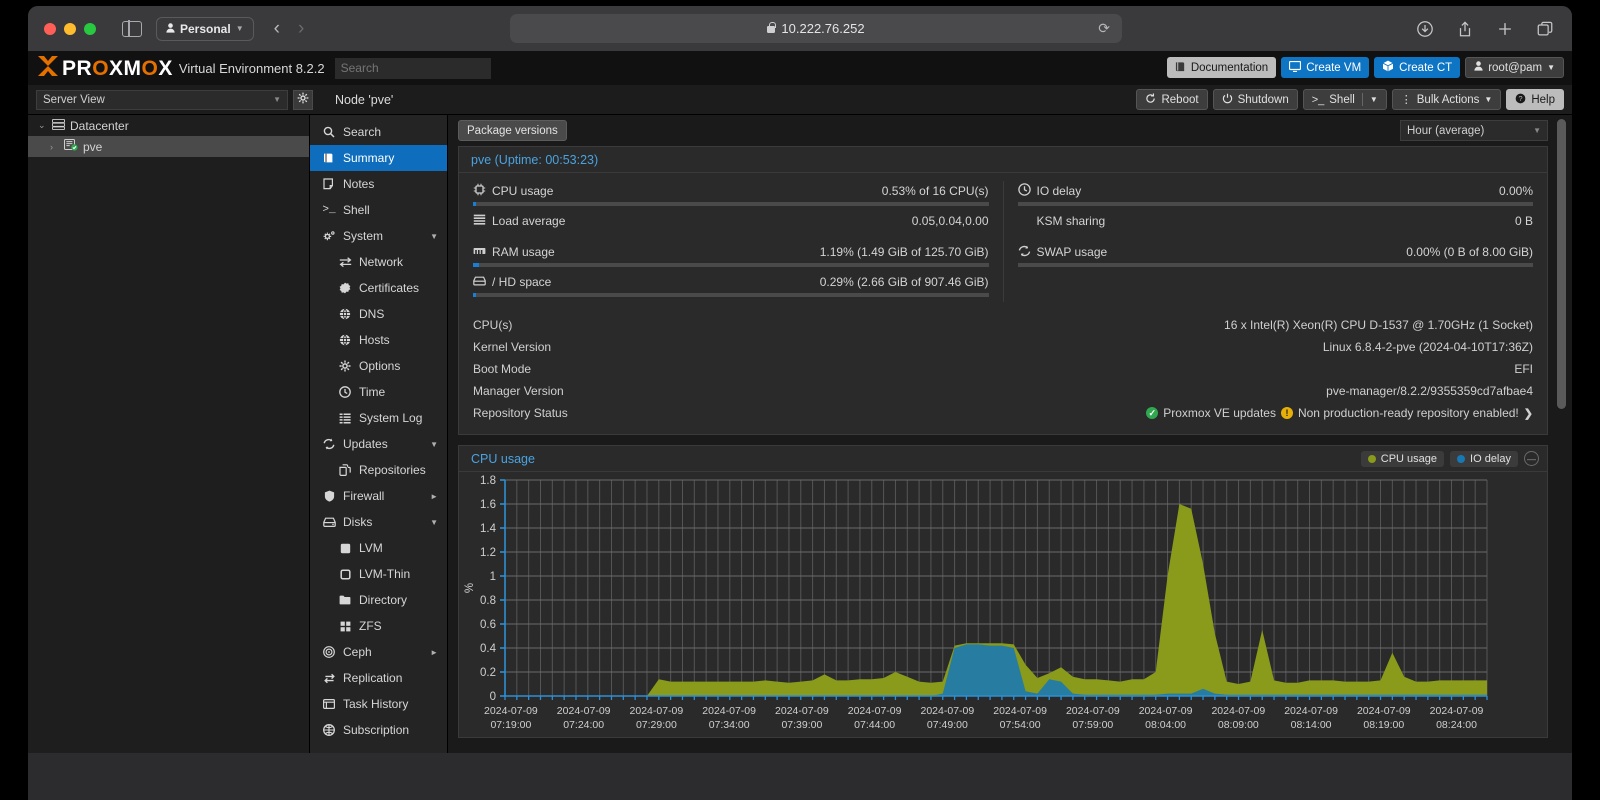 This screenshot has height=800, width=1600. I want to click on sidebar-item-firewall: Firewall ►, so click(378, 496).